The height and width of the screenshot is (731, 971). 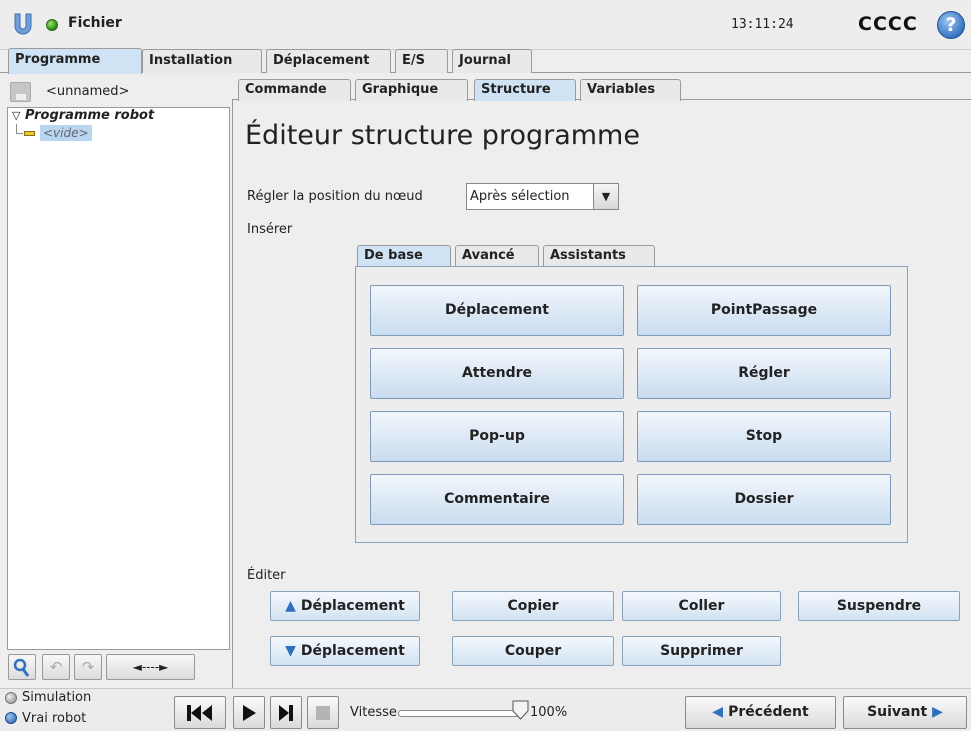 What do you see at coordinates (11, 698) in the screenshot?
I see `simulation-radio` at bounding box center [11, 698].